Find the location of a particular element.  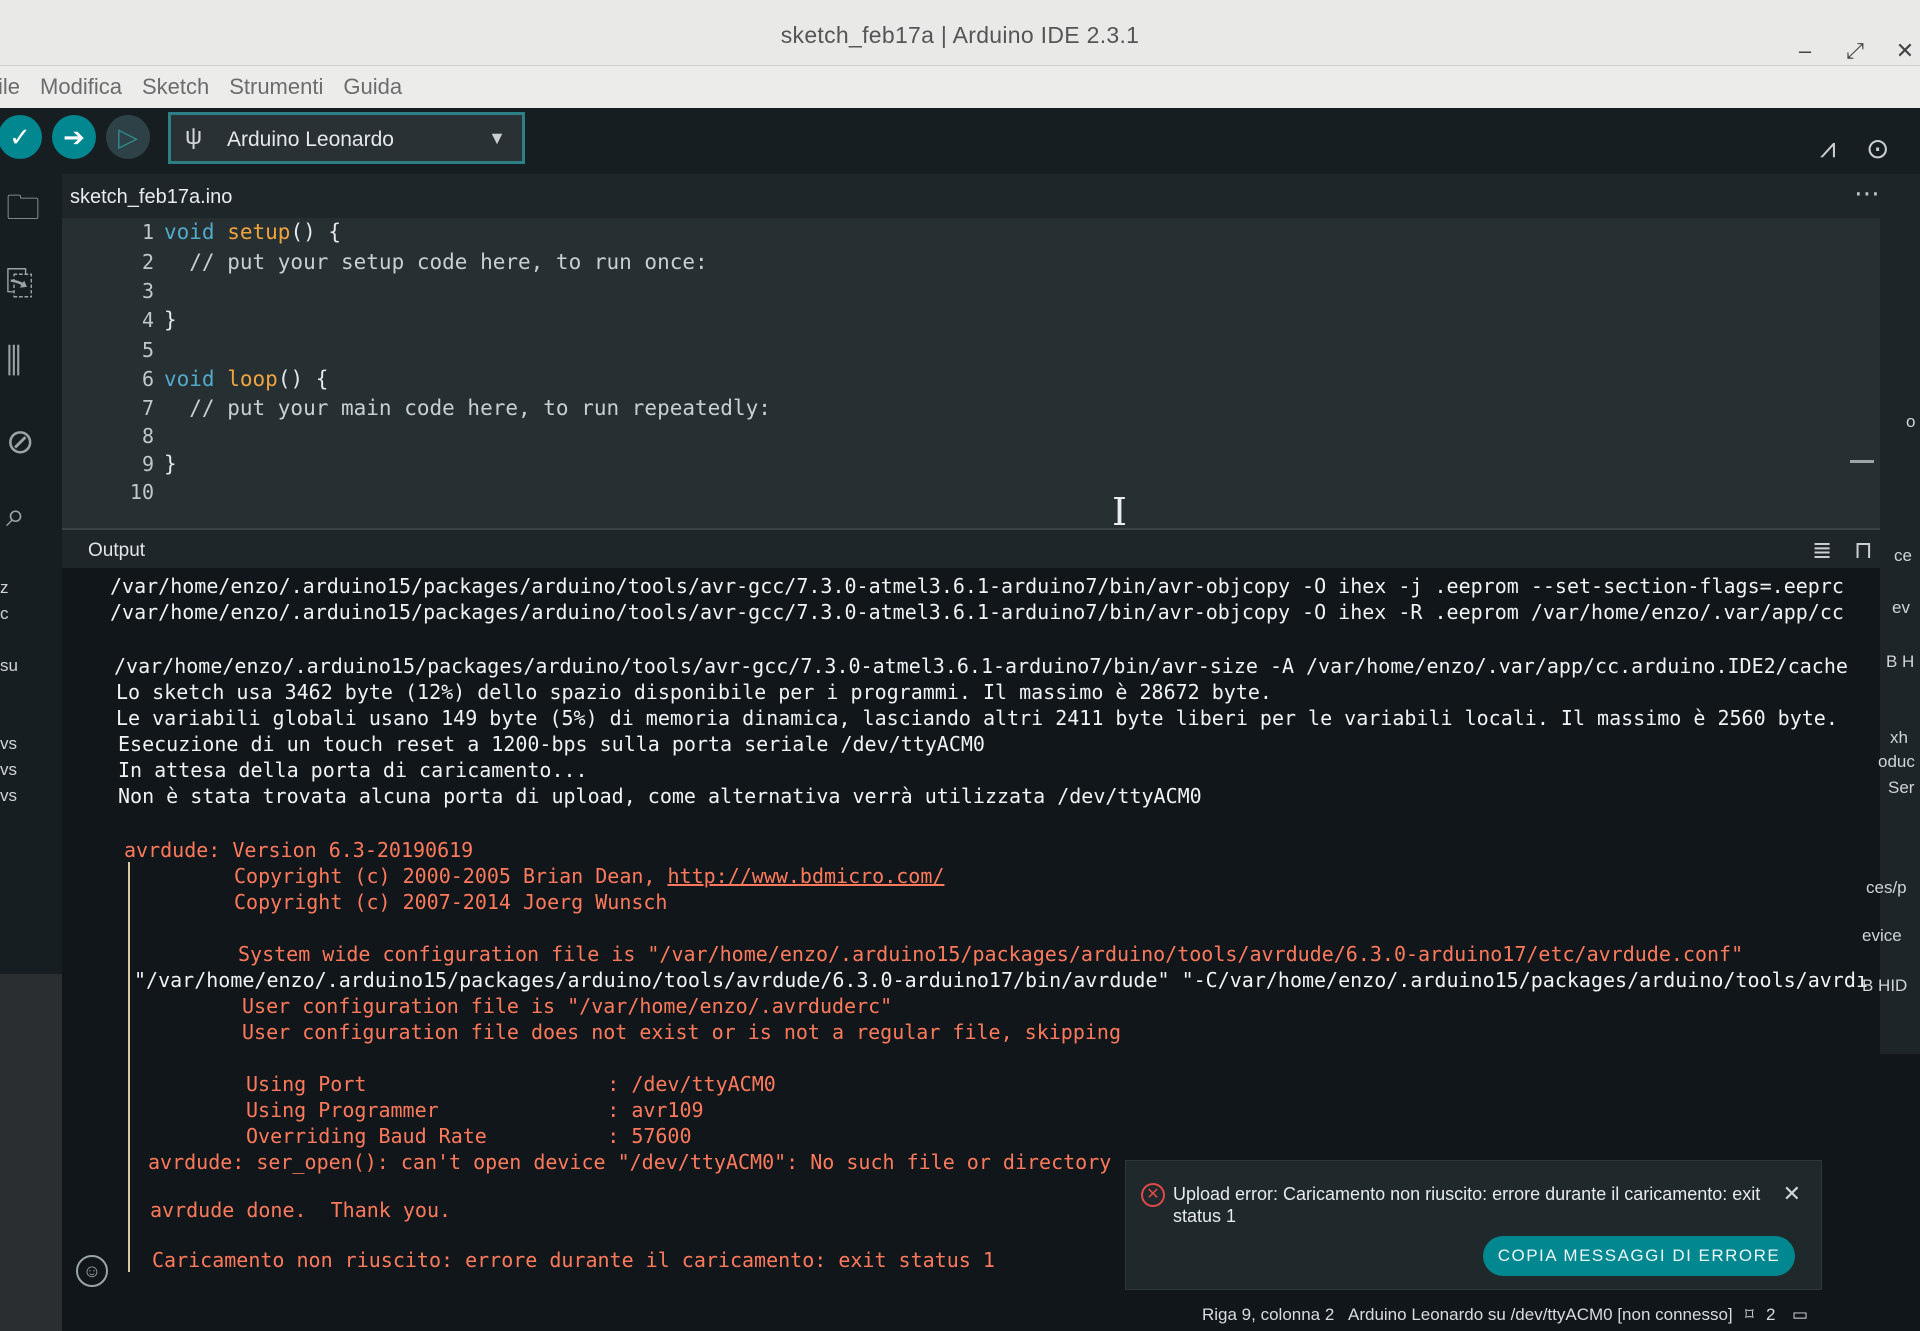

tab-sketch: sketch_feb17a.ino is located at coordinates (151, 198).